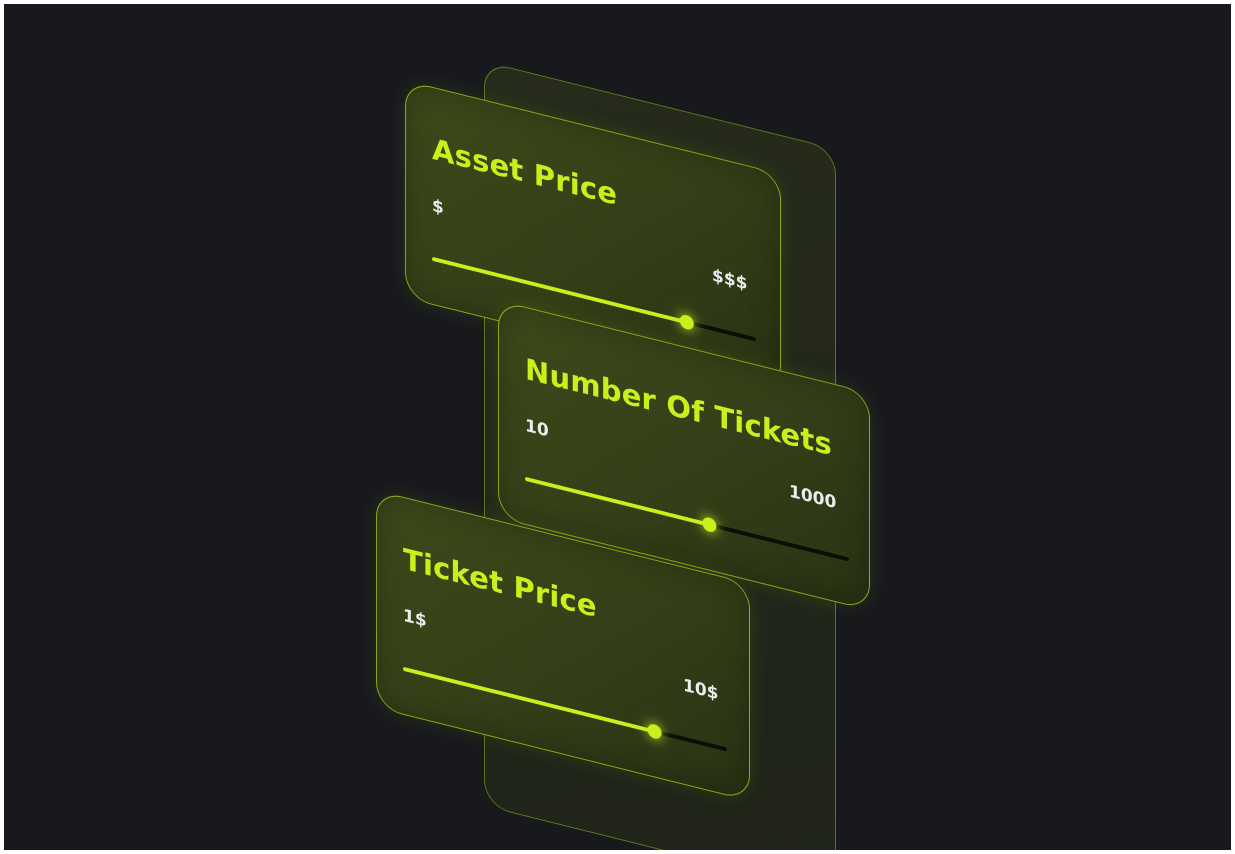  Describe the element at coordinates (618, 502) in the screenshot. I see `number-of-tickets-fill` at that location.